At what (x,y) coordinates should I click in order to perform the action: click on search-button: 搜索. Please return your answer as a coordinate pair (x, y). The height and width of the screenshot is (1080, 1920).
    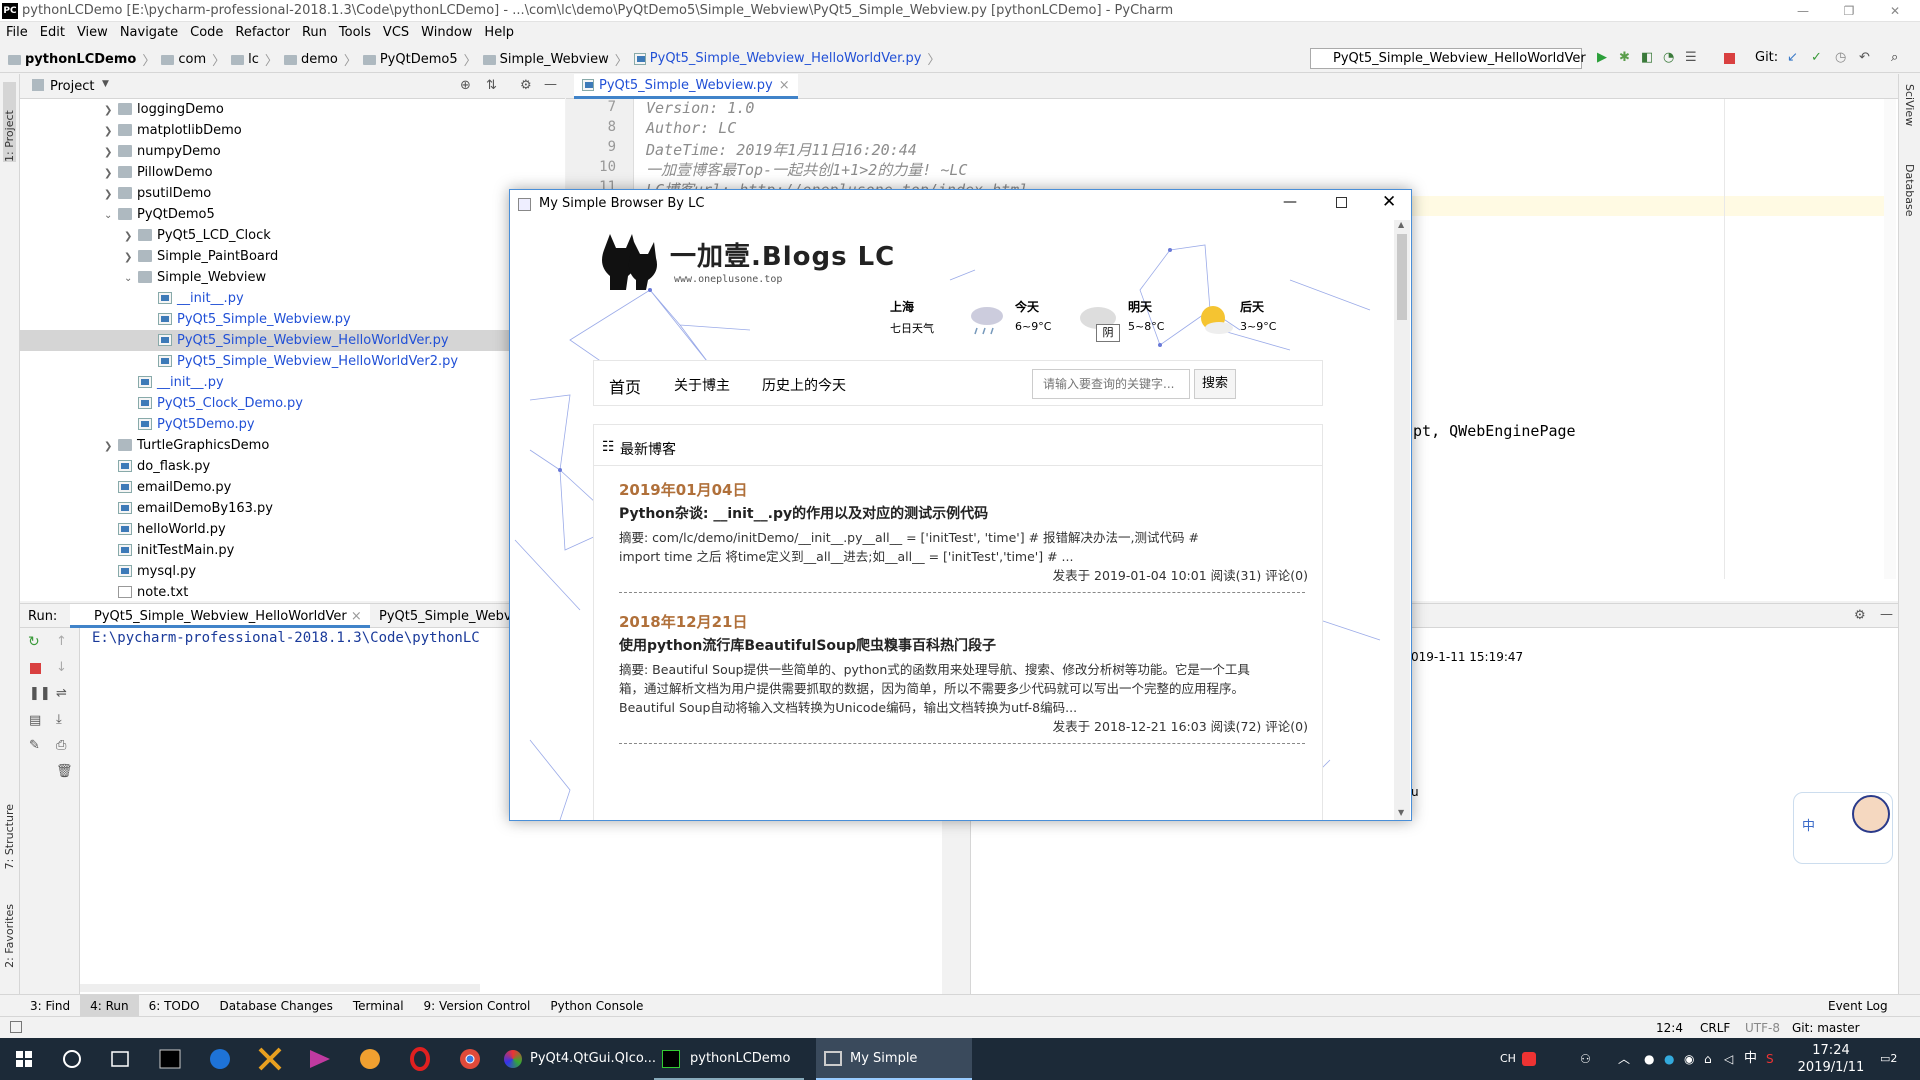
    Looking at the image, I should click on (1215, 384).